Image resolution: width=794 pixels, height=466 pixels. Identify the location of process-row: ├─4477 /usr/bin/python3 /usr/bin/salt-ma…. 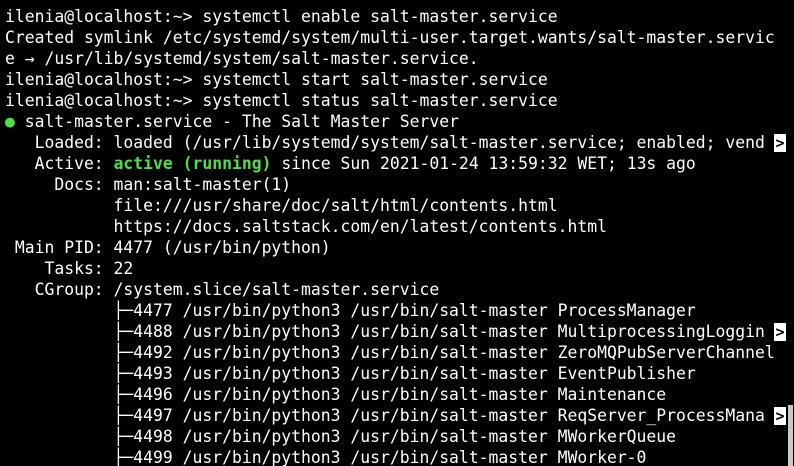
(350, 310).